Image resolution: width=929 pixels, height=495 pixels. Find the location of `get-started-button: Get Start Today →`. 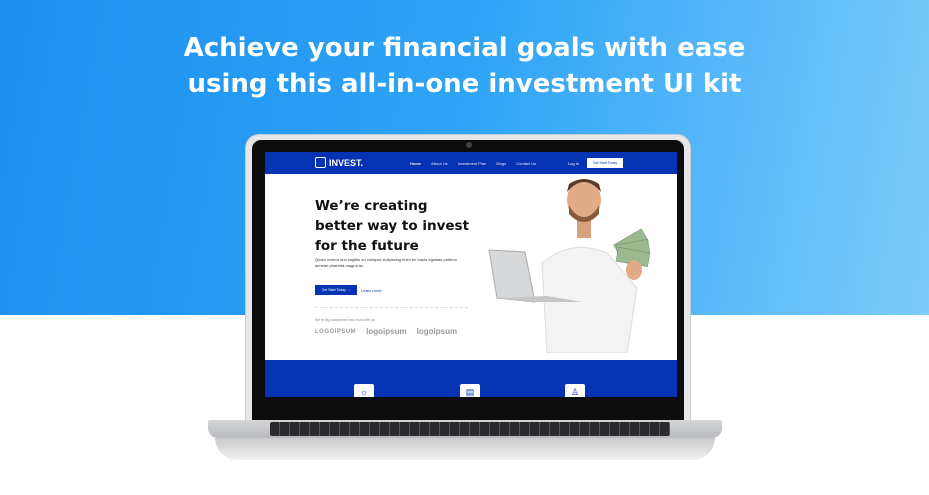

get-started-button: Get Start Today → is located at coordinates (336, 290).